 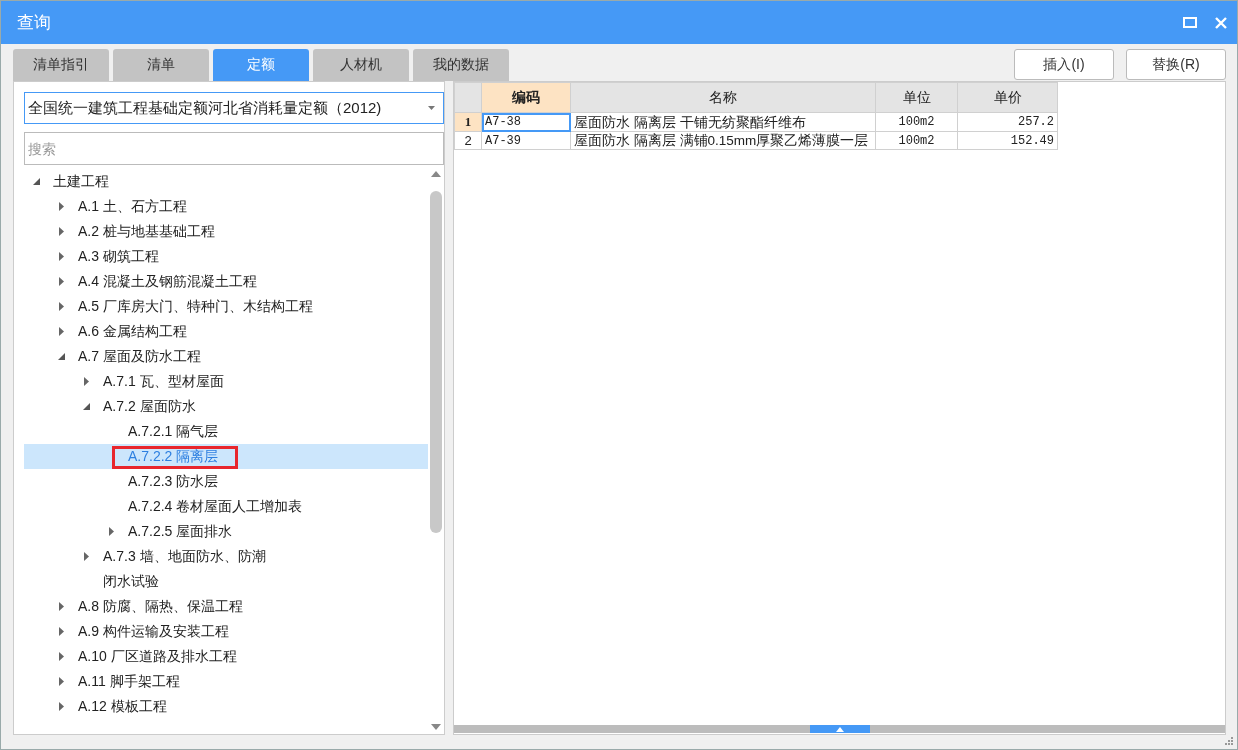 I want to click on tree-row: A.3 砌筑工程, so click(x=226, y=256).